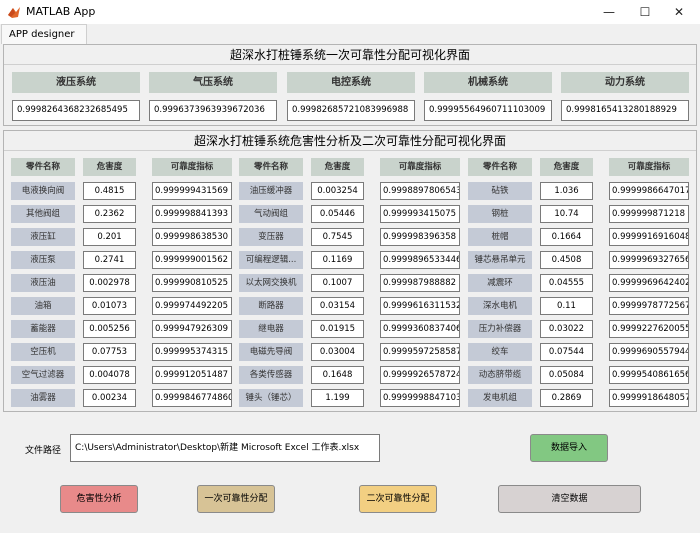 The width and height of the screenshot is (700, 533). What do you see at coordinates (488, 110) in the screenshot?
I see `system-reliability-field: 0.999955649607111​03009` at bounding box center [488, 110].